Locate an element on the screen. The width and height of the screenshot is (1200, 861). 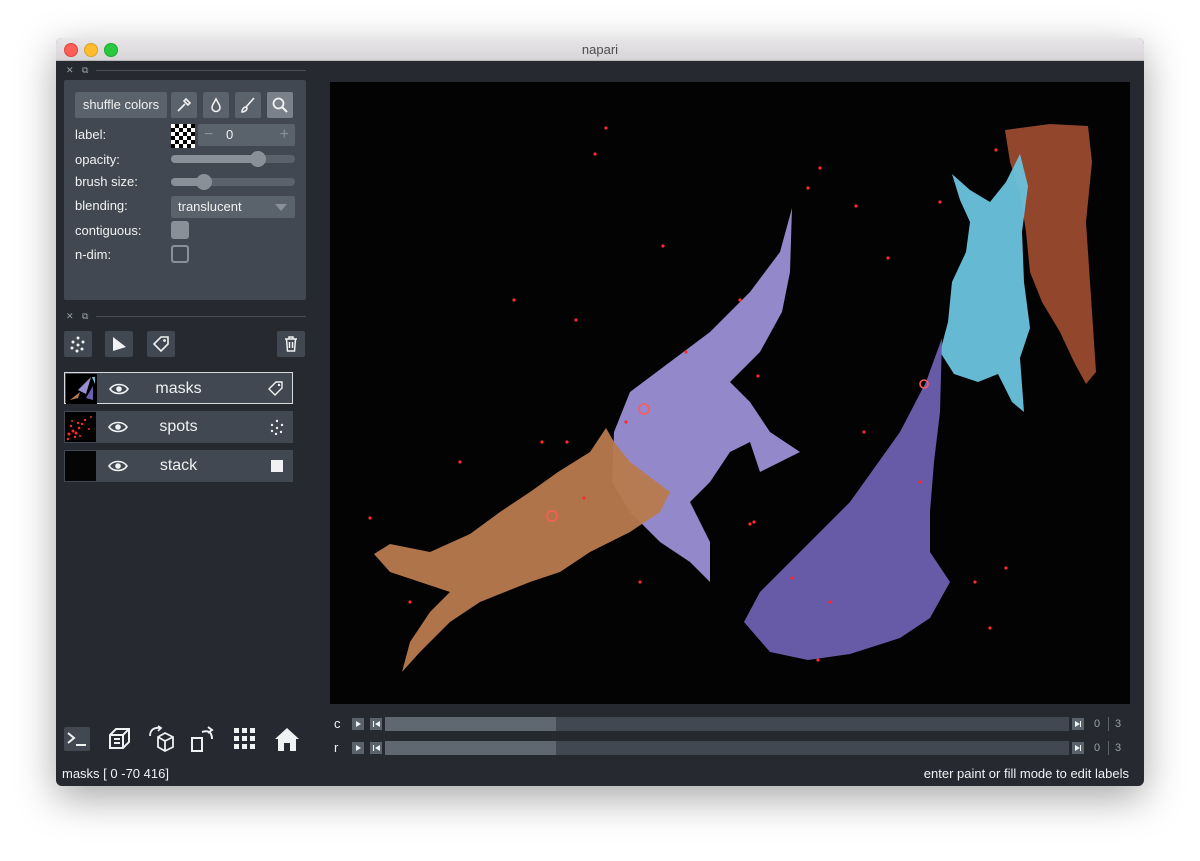
home-button is located at coordinates (287, 739).